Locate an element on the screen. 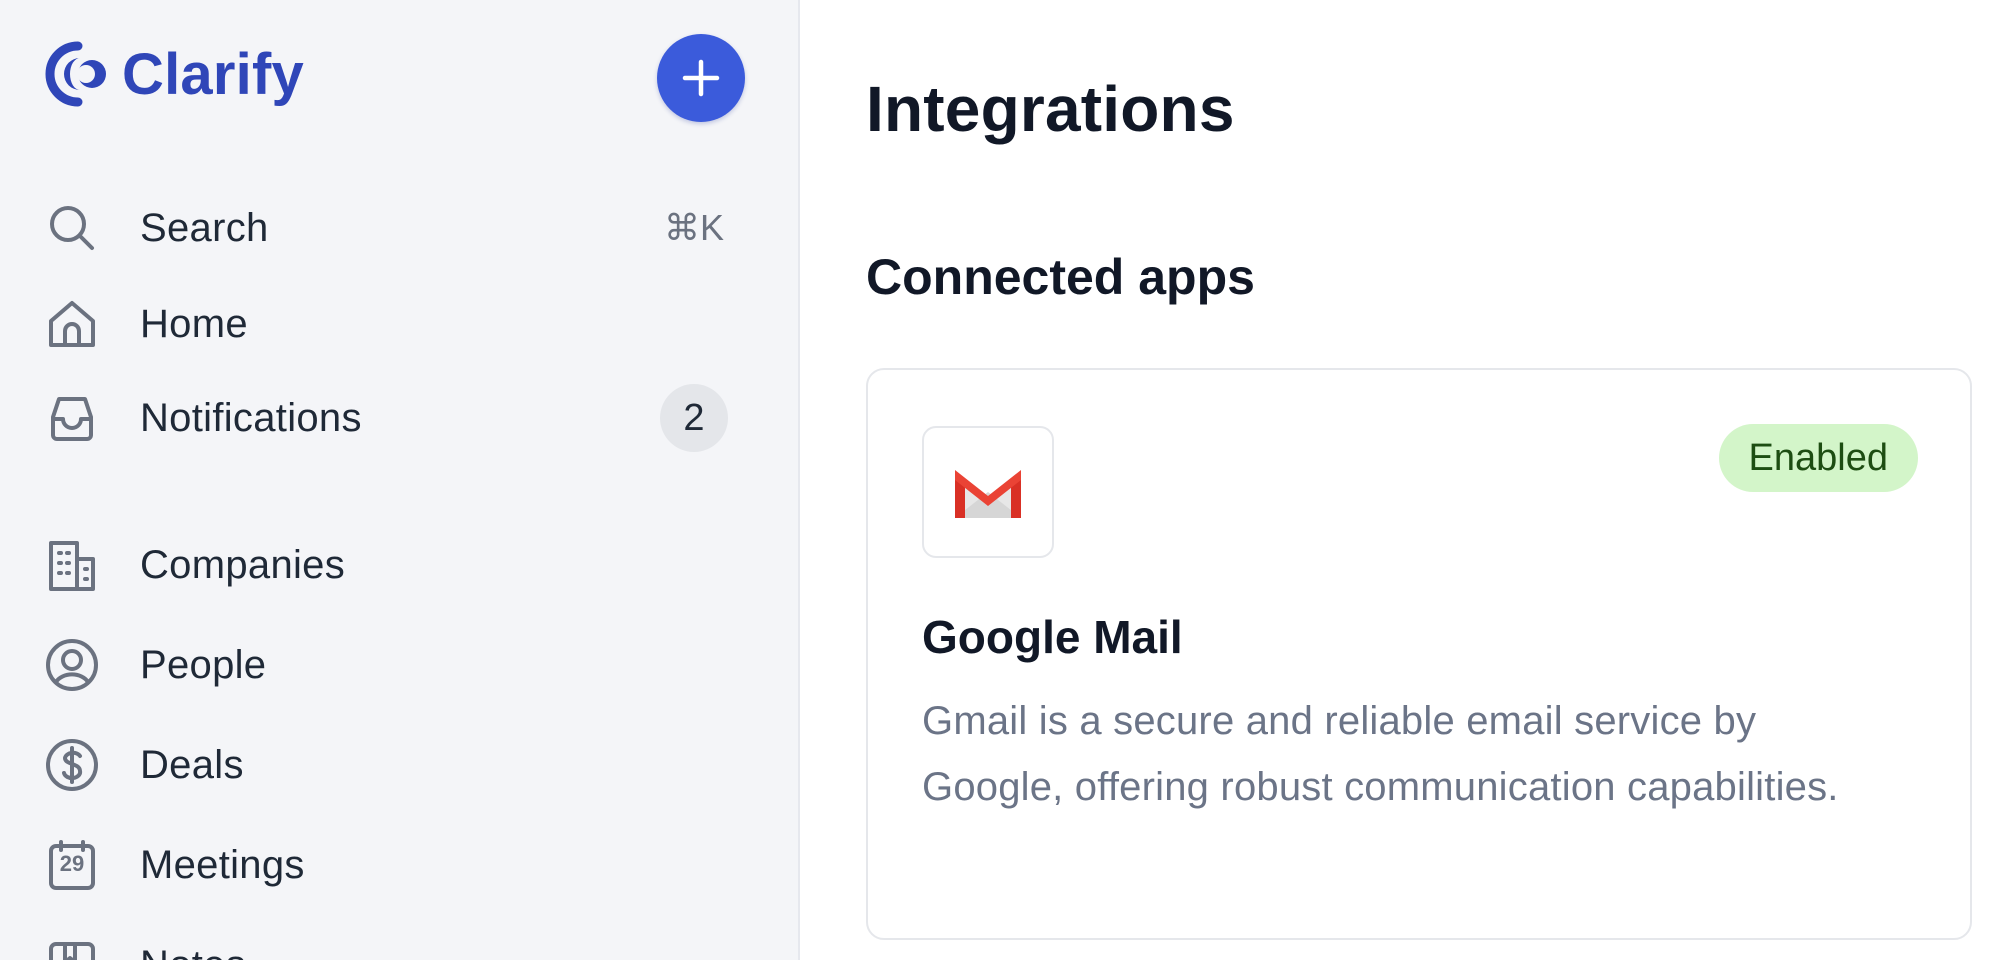 This screenshot has height=960, width=2000. sidebar-item-deals: Deals is located at coordinates (394, 765).